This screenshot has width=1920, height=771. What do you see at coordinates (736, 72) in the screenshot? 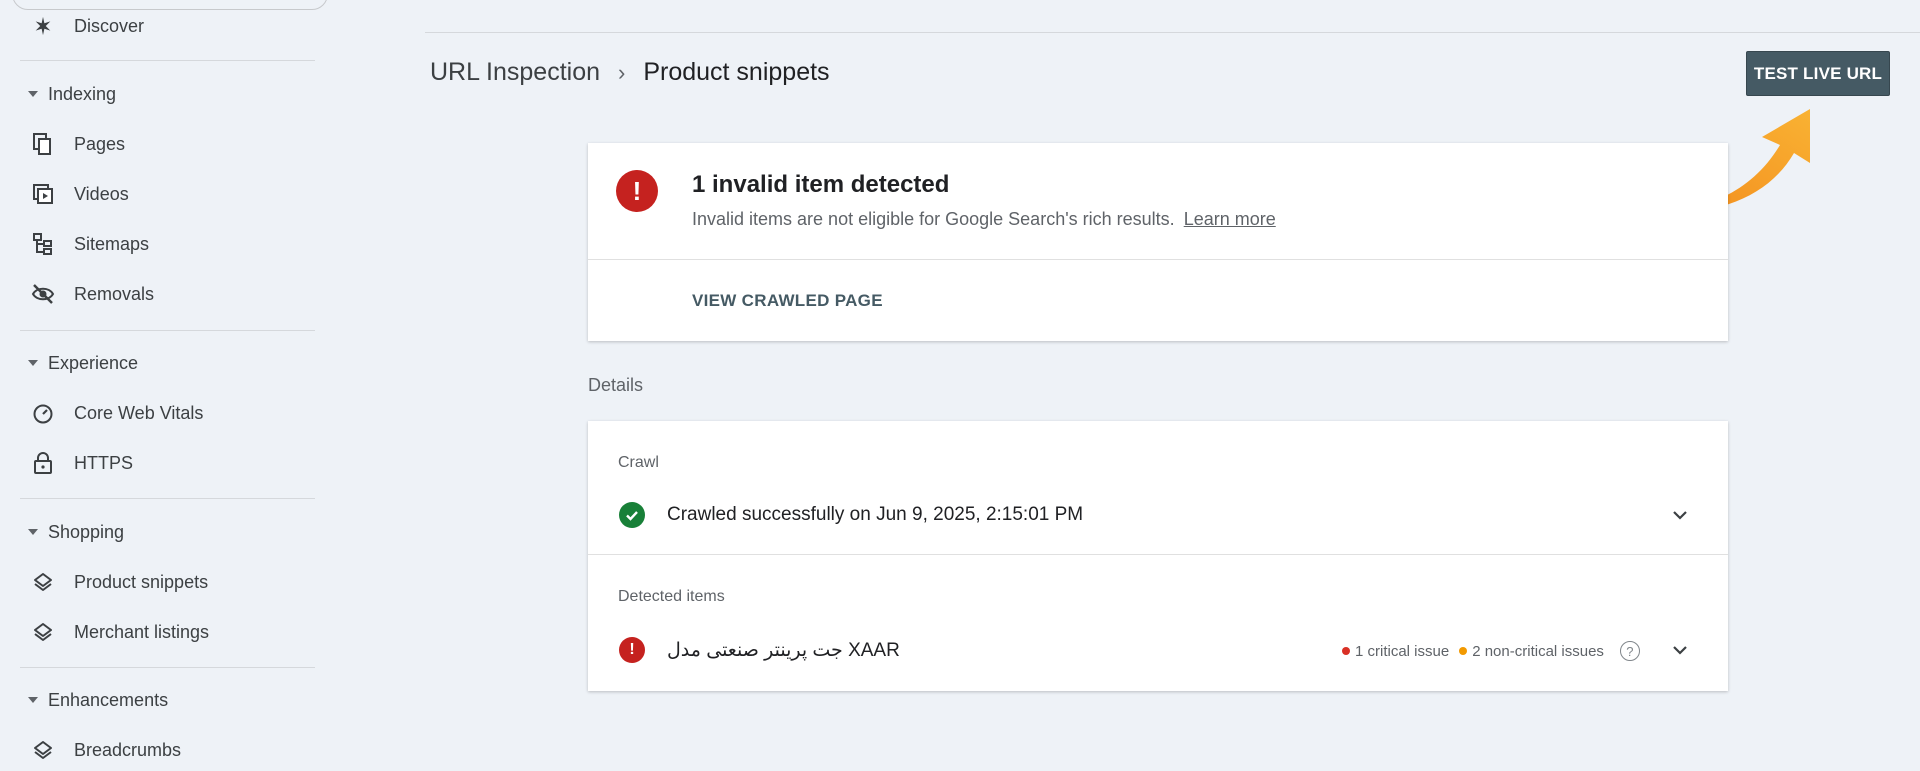
I see `page-title: Product snippets` at bounding box center [736, 72].